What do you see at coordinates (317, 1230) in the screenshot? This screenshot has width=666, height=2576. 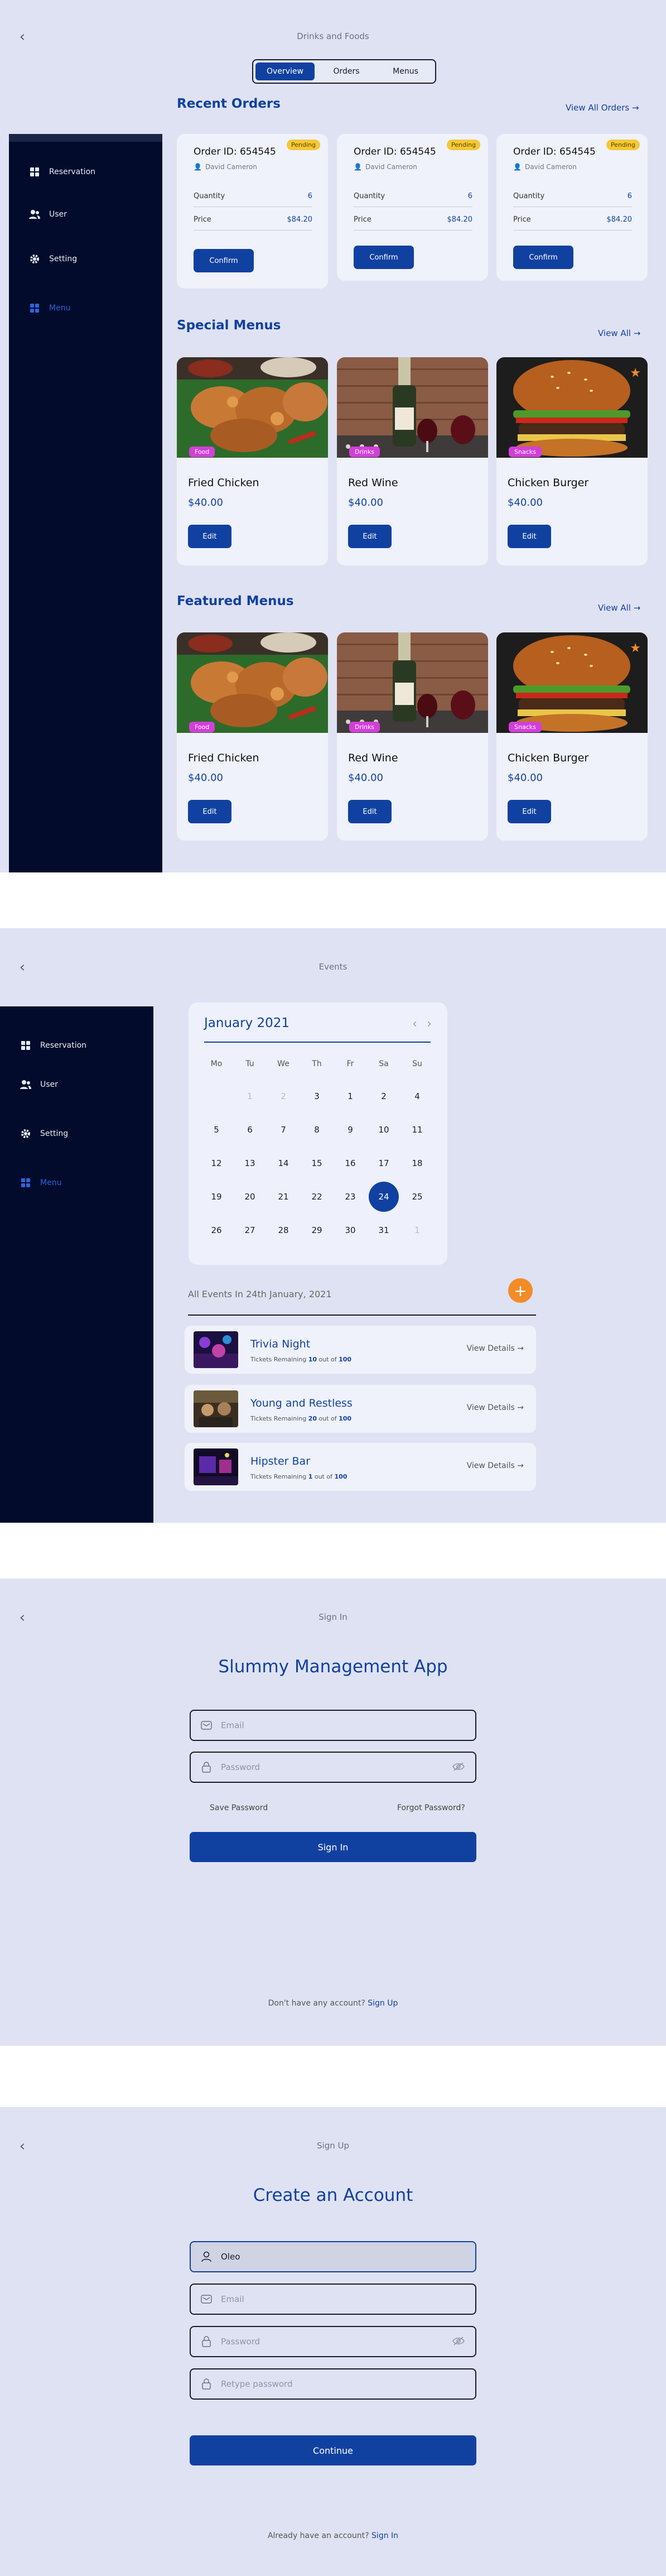 I see `calendar-day: 29` at bounding box center [317, 1230].